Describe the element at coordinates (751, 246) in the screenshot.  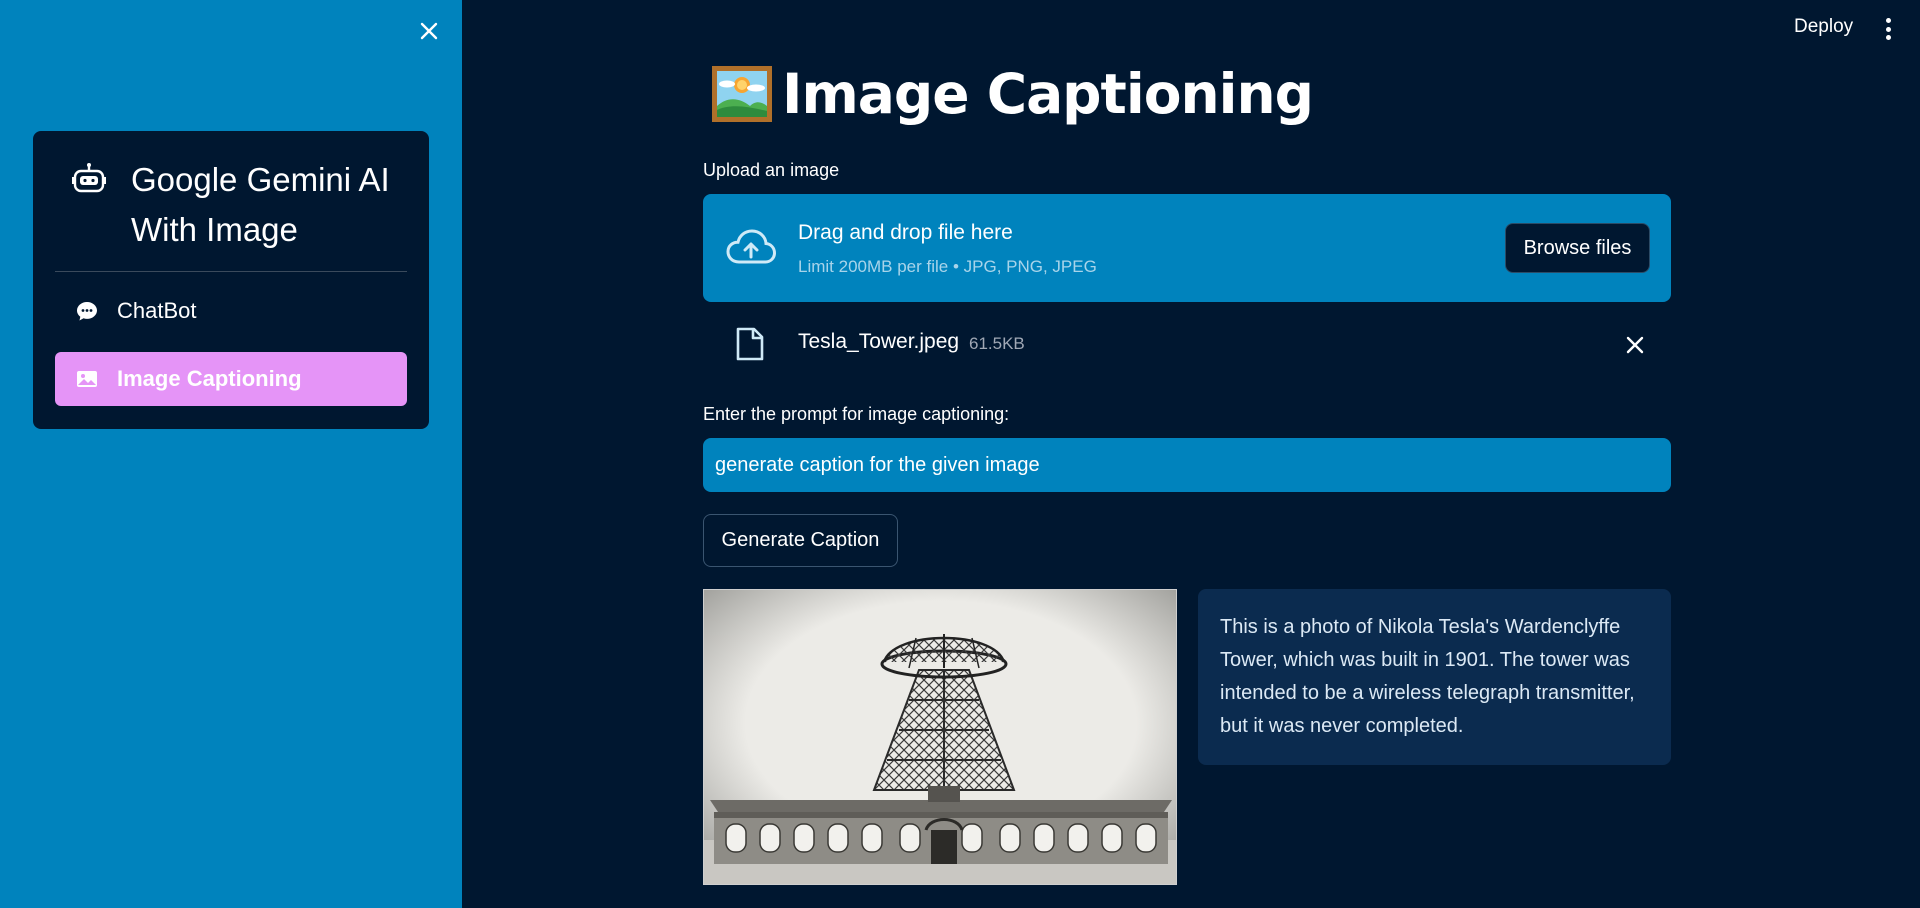
I see `cloud-upload-icon` at that location.